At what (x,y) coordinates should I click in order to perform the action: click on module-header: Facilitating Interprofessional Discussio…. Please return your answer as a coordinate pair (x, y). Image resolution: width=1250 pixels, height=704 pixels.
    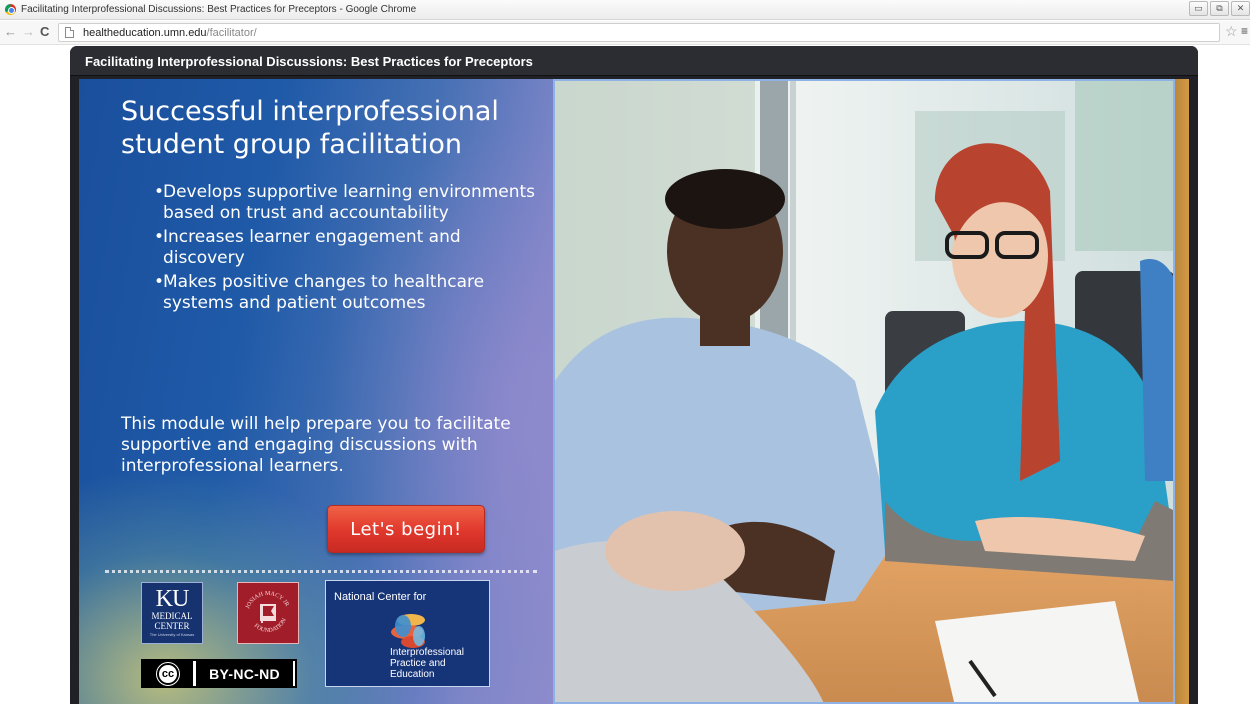
    Looking at the image, I should click on (634, 61).